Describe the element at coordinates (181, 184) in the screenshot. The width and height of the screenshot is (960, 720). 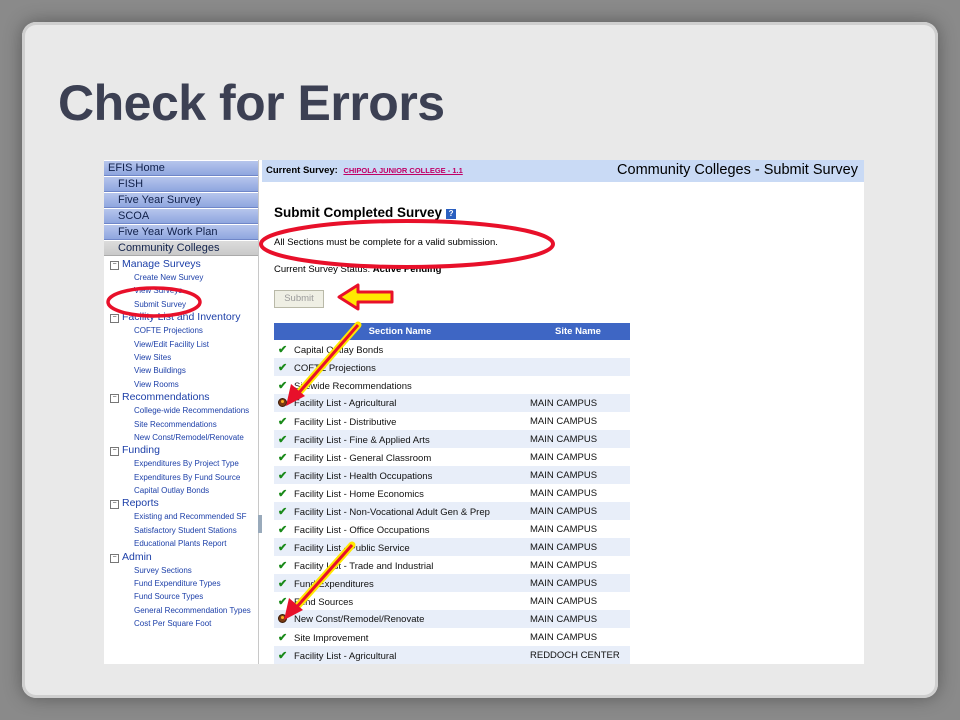
I see `nav-button-1: FISH` at that location.